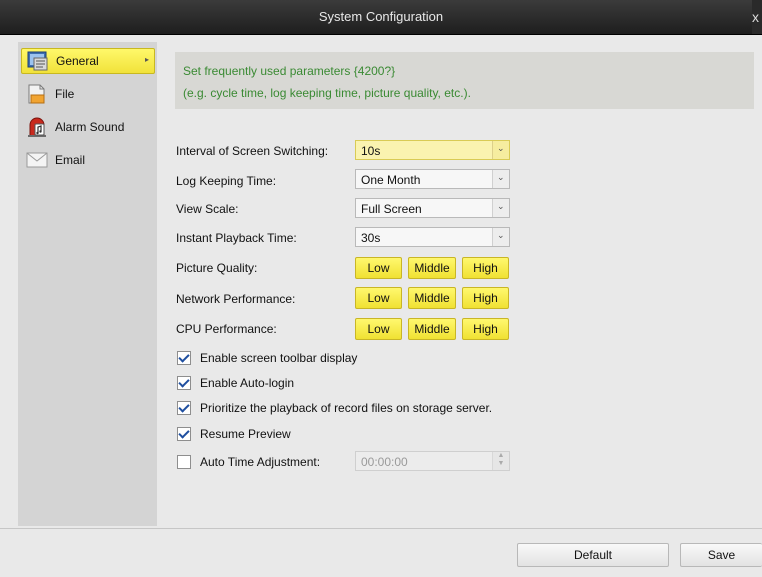 The image size is (762, 577). Describe the element at coordinates (485, 268) in the screenshot. I see `picture-quality-high-button: High` at that location.